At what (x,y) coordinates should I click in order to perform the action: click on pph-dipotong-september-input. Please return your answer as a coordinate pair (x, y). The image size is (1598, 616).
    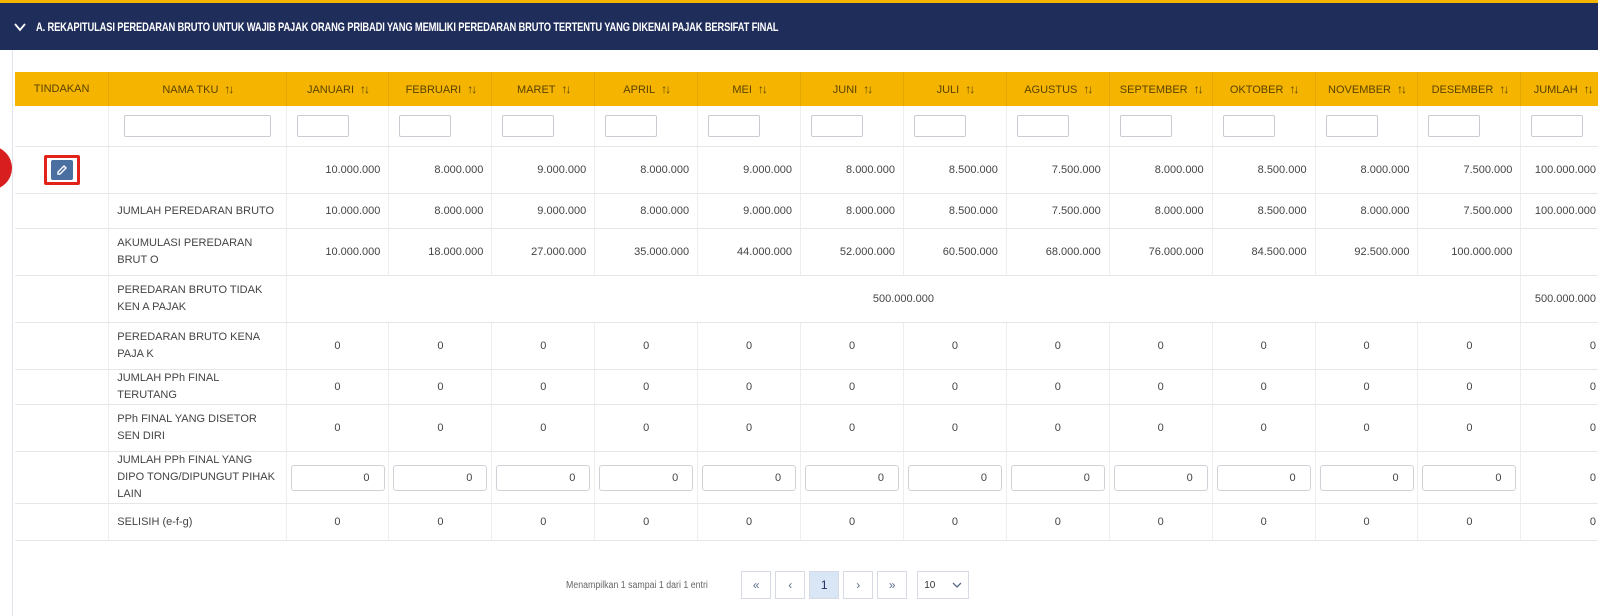
    Looking at the image, I should click on (1160, 477).